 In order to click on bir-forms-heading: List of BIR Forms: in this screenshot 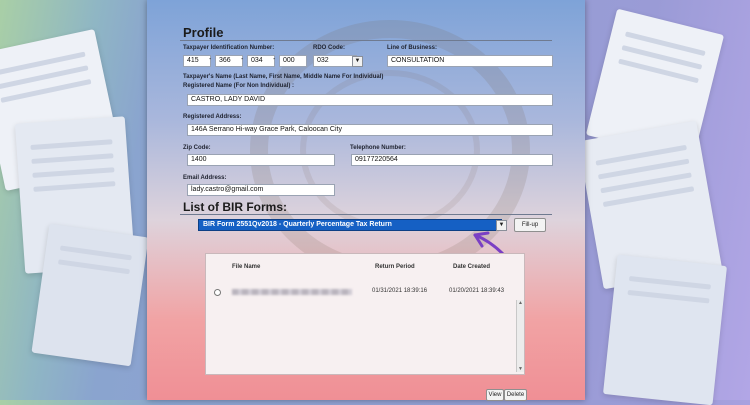, I will do `click(235, 207)`.